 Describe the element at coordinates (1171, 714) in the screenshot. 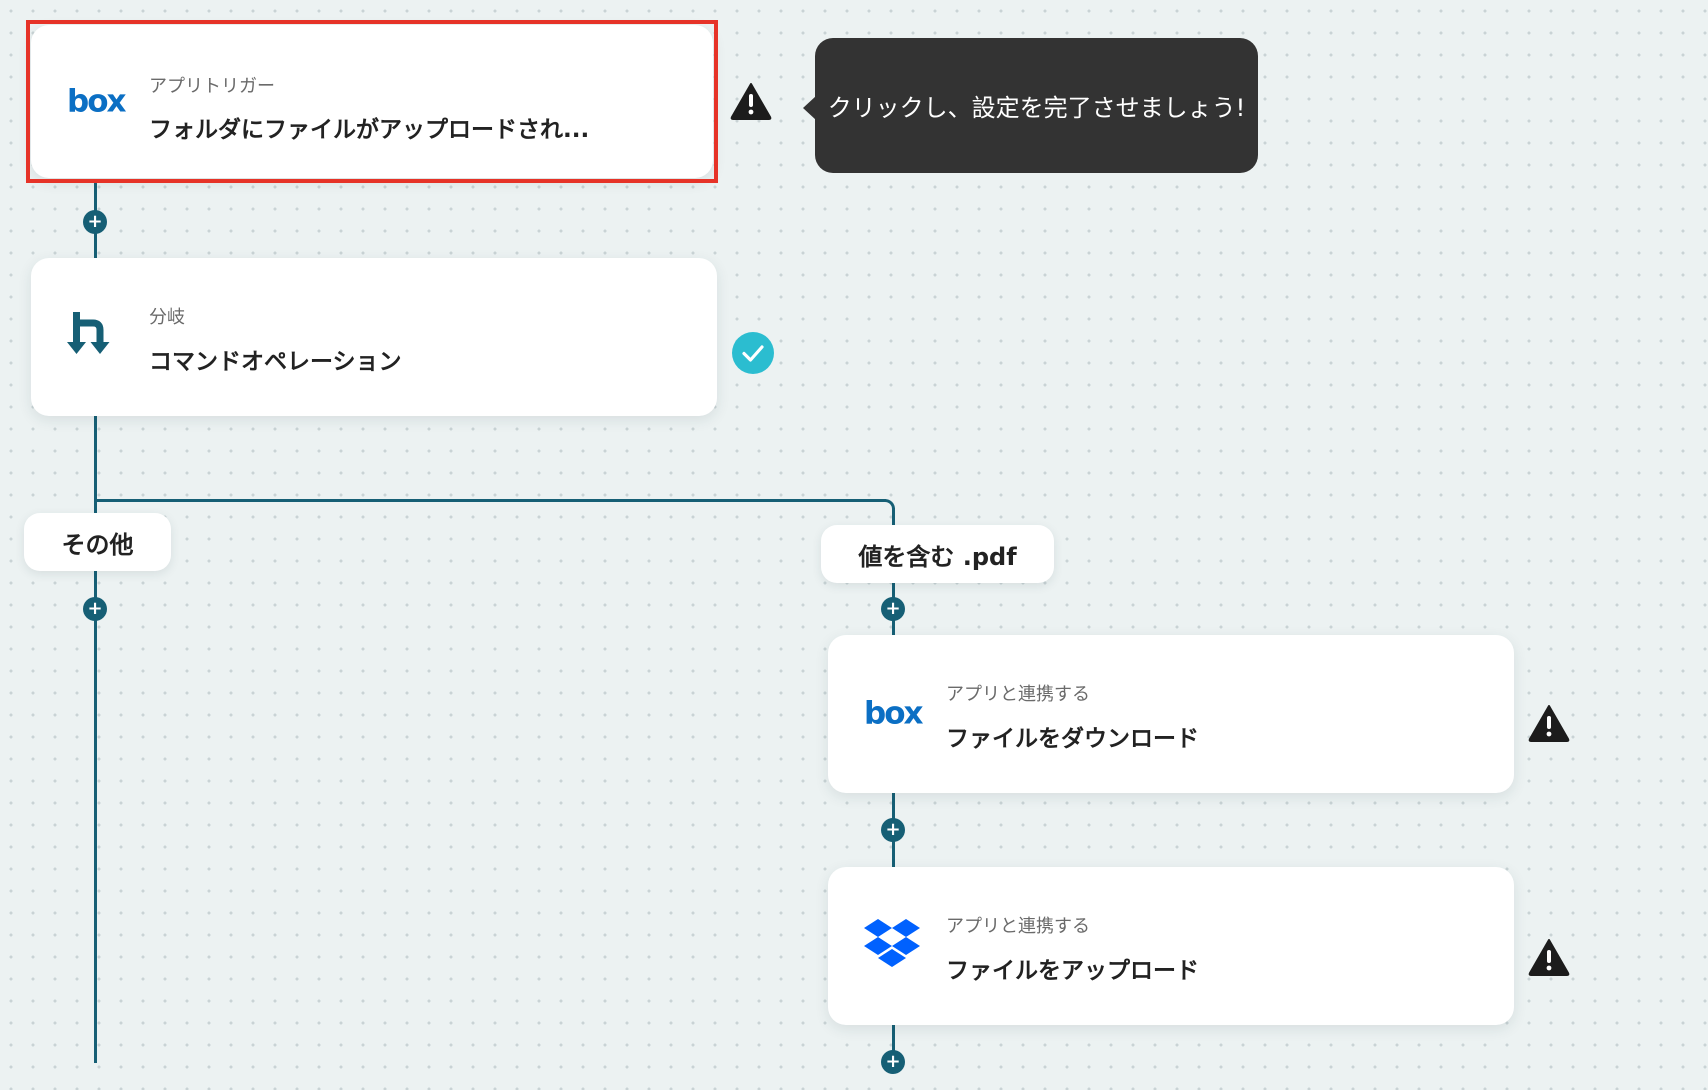

I see `step-card-download: box アプリと連携する ファイルをダウンロード` at that location.